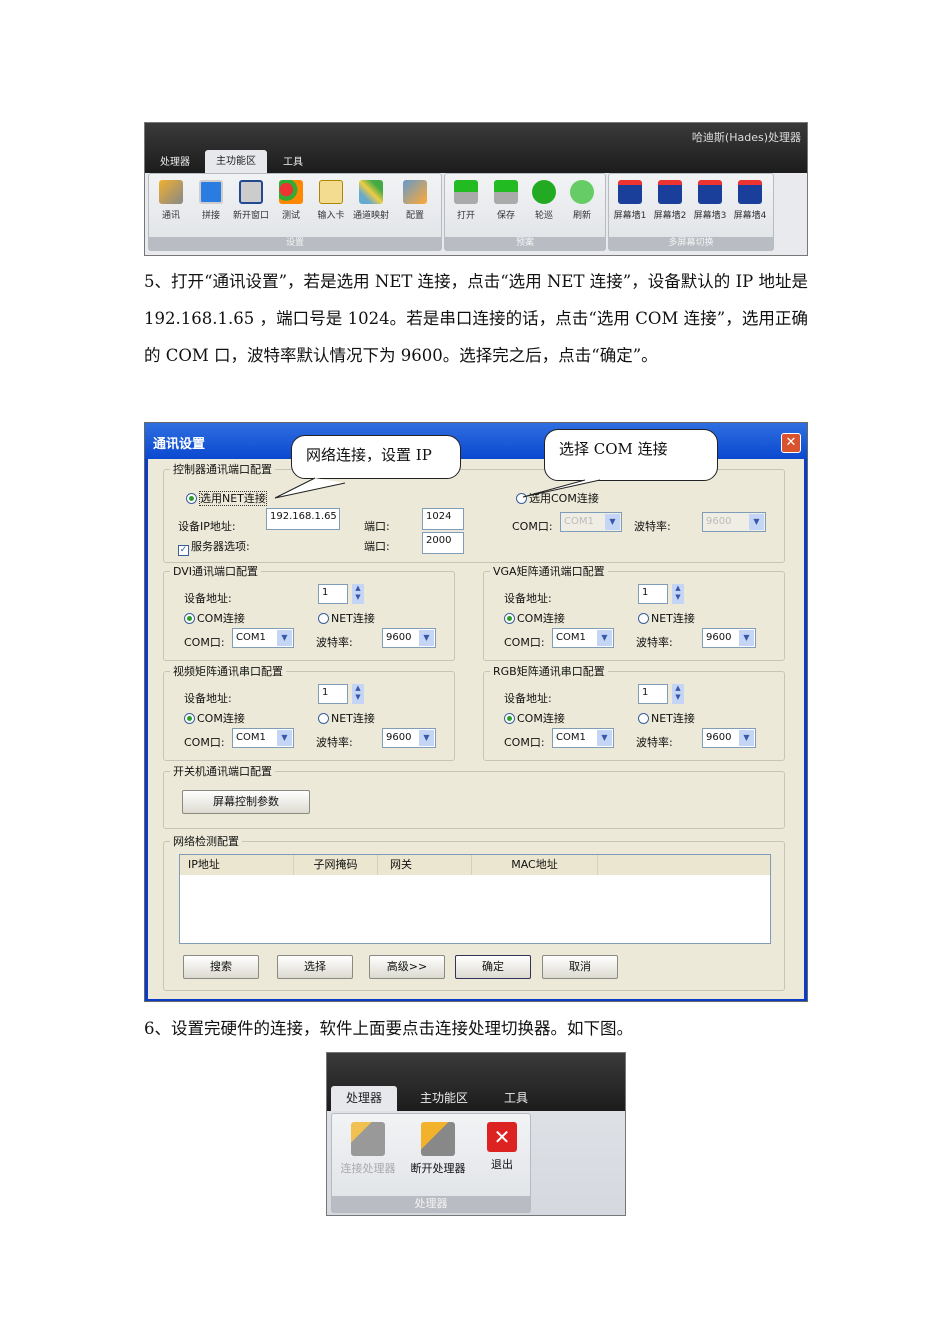 The height and width of the screenshot is (1344, 950). Describe the element at coordinates (493, 967) in the screenshot. I see `ok-button: 确定` at that location.